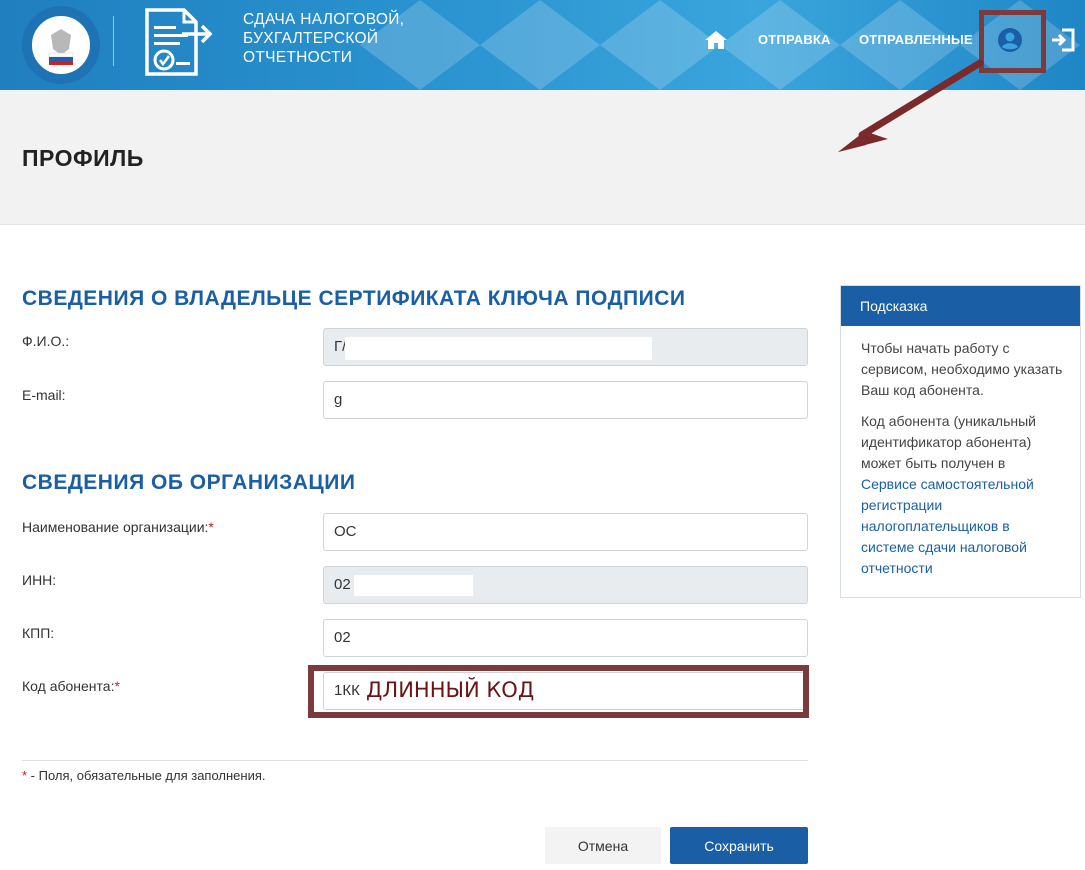  Describe the element at coordinates (189, 482) in the screenshot. I see `org-section-title: СВЕДЕНИЯ ОБ ОРГАНИЗАЦИИ` at that location.